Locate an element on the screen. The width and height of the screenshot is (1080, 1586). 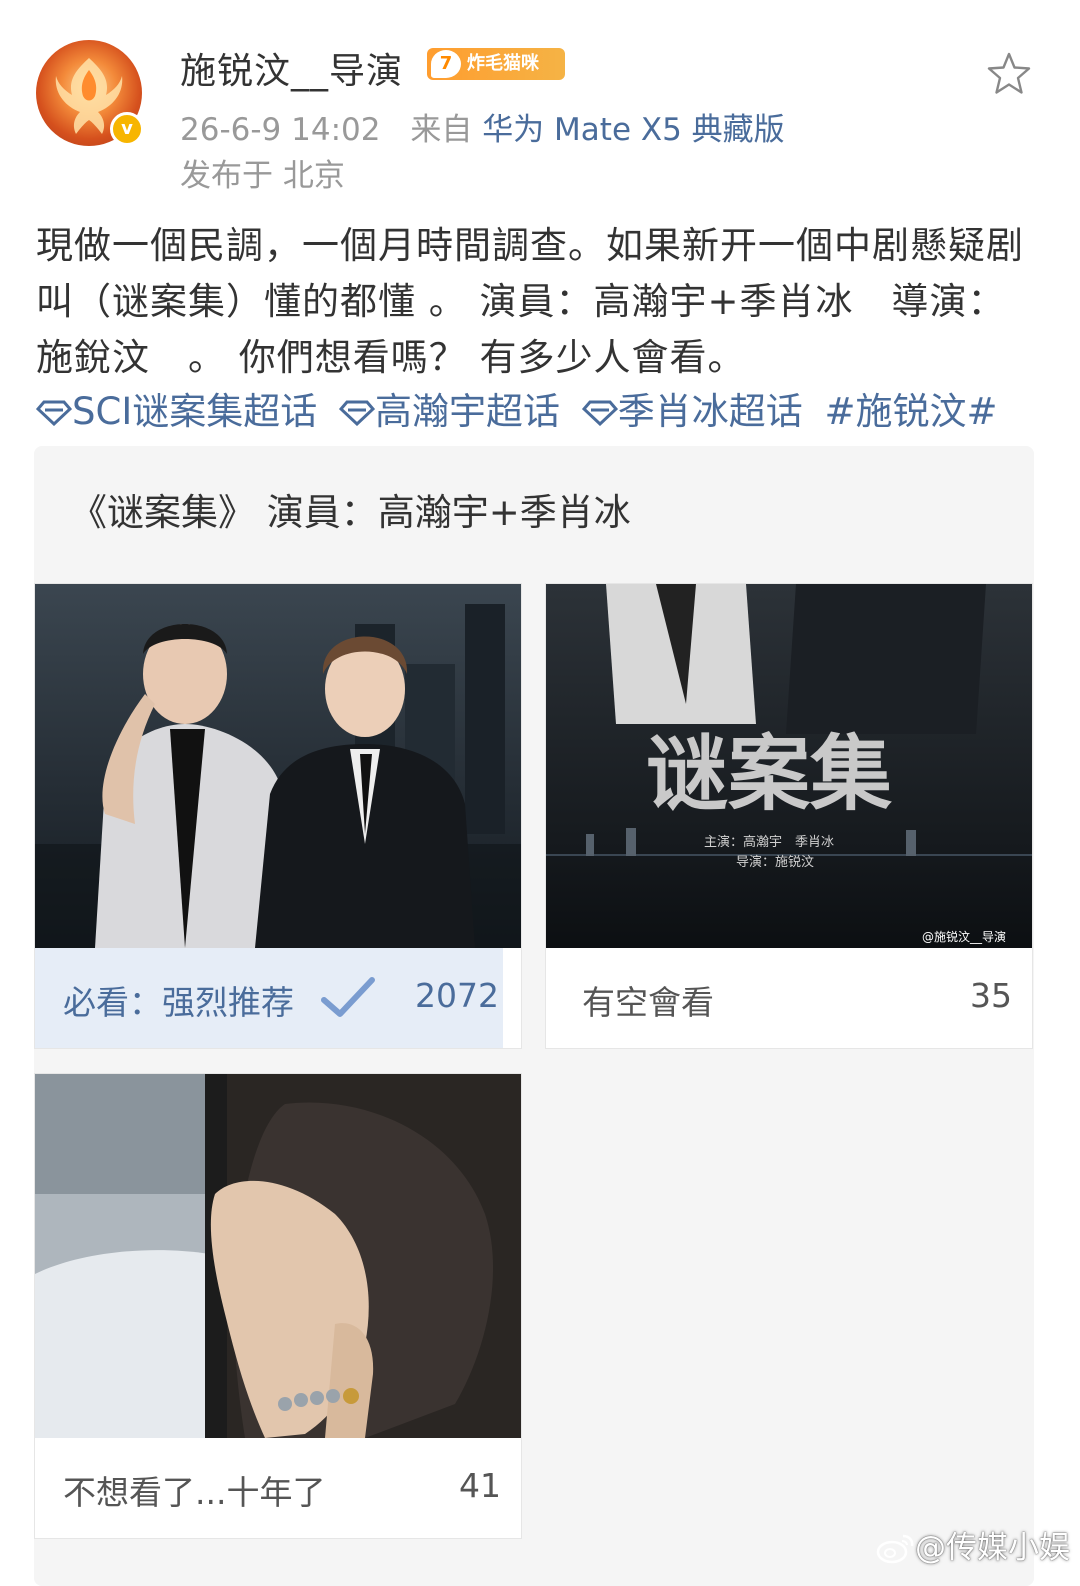
favorite-star-icon is located at coordinates (1009, 74).